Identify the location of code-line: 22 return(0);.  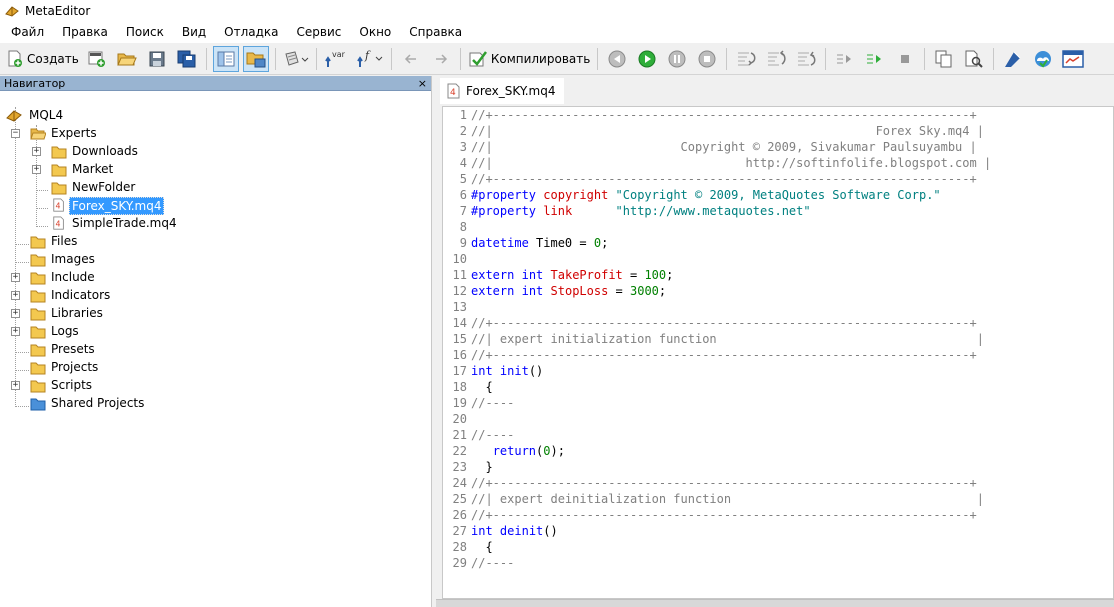
(778, 451).